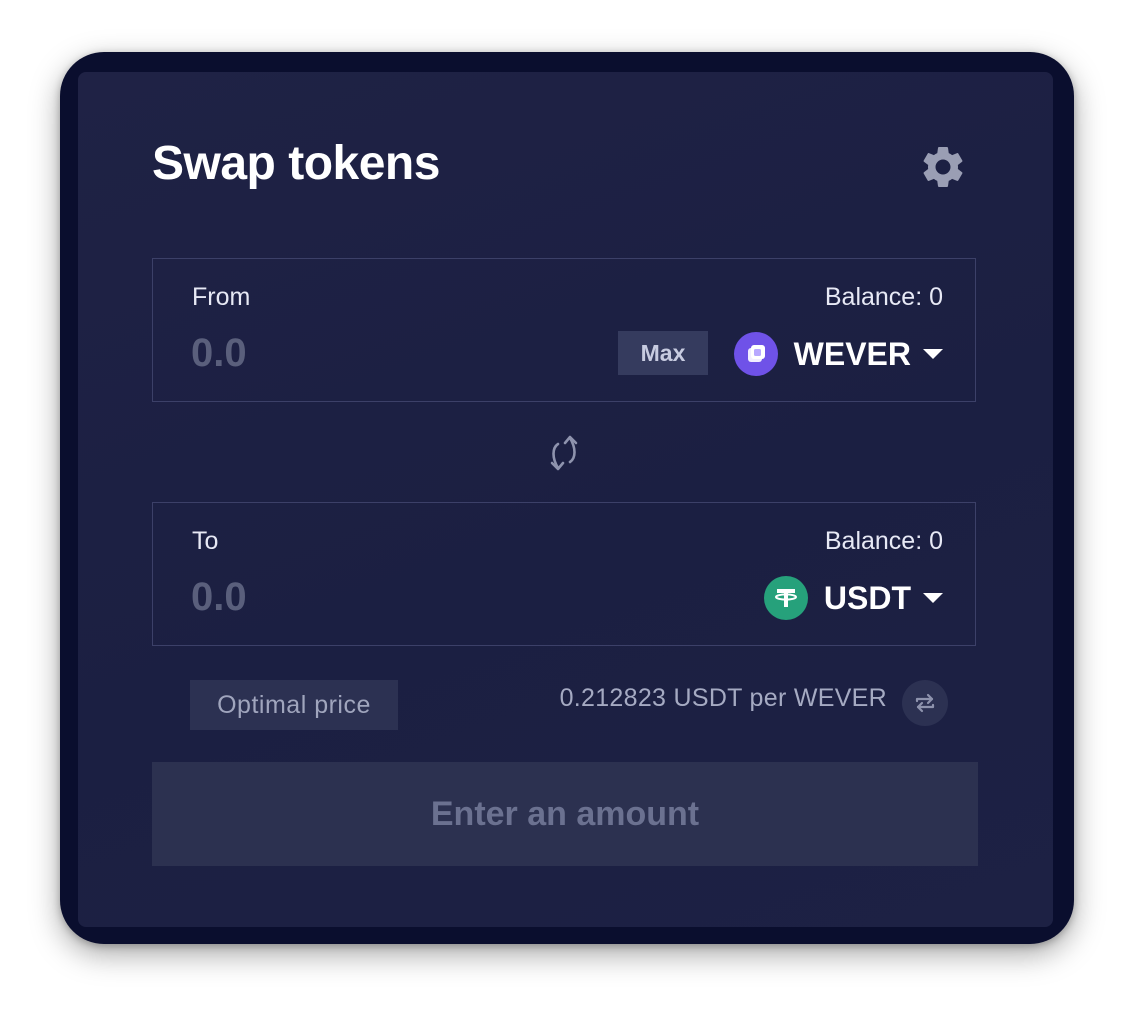  What do you see at coordinates (565, 814) in the screenshot?
I see `submit-button: Enter an amount` at bounding box center [565, 814].